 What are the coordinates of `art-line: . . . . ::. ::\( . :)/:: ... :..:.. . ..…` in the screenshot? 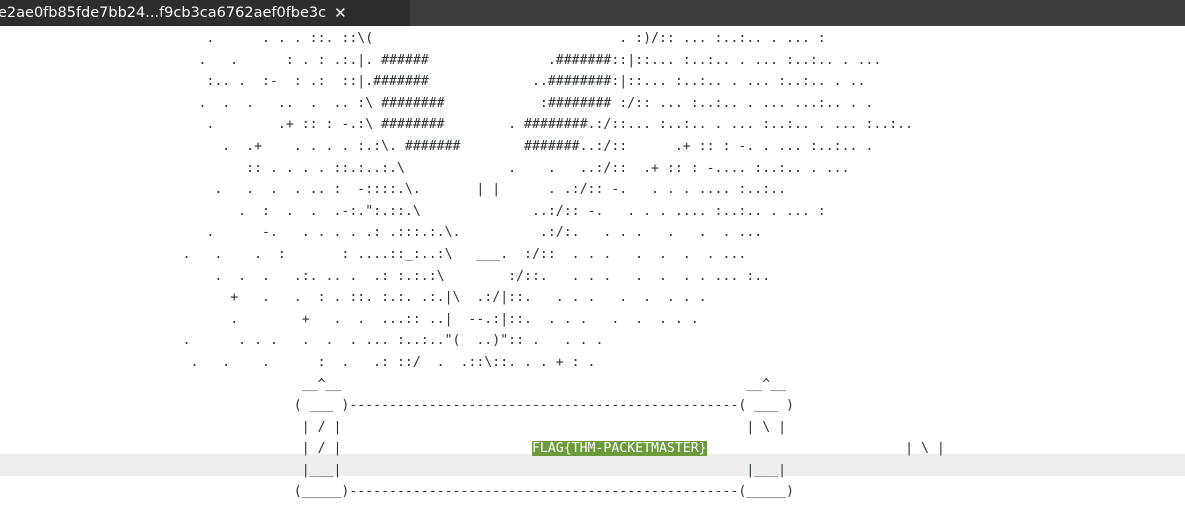 It's located at (413, 38).